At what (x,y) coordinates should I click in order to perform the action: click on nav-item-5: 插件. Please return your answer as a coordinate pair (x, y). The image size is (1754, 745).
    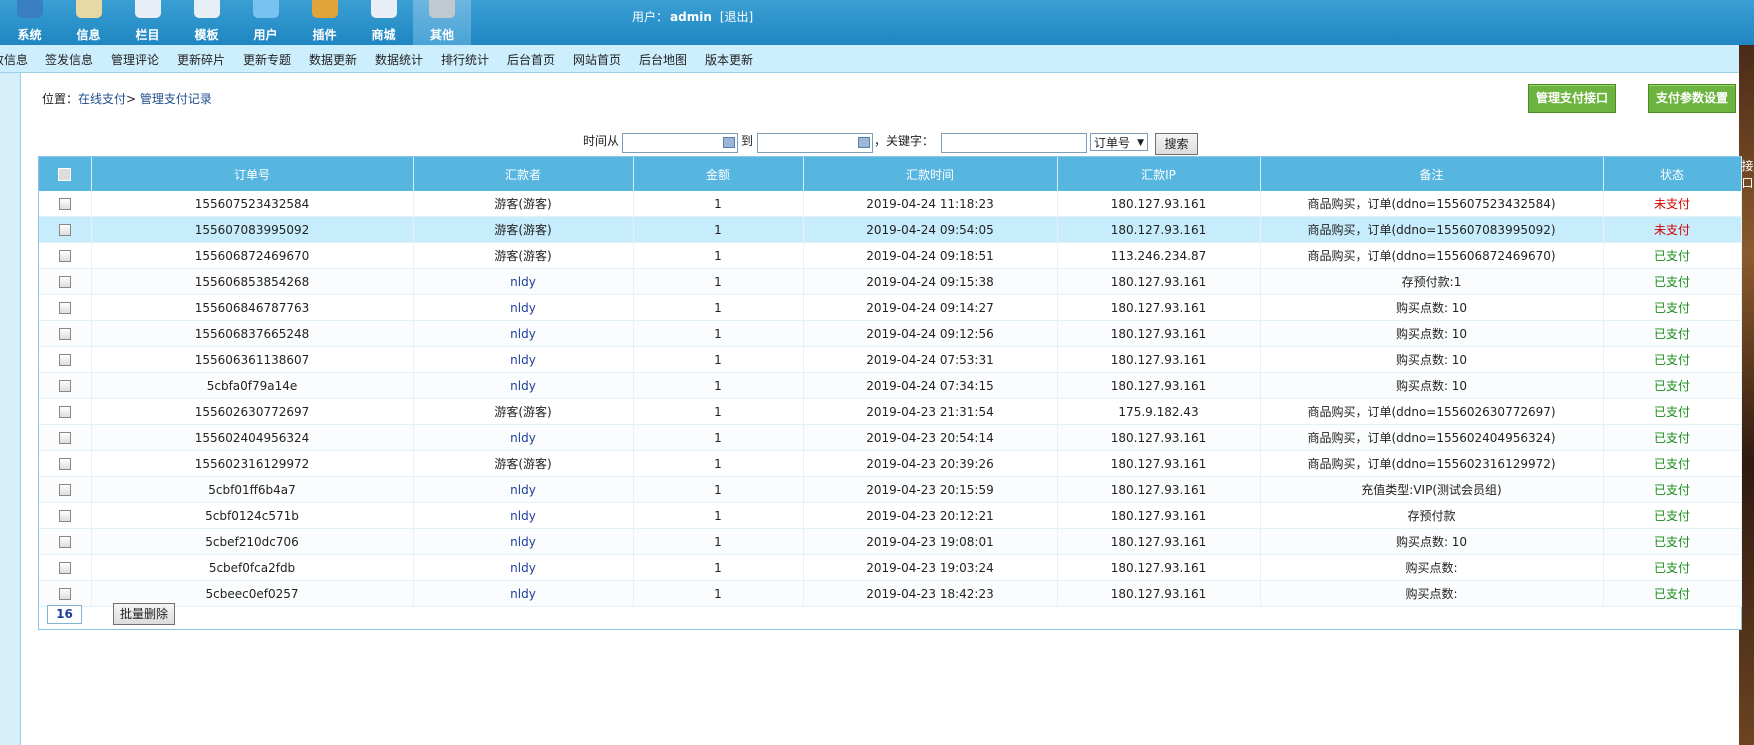
    Looking at the image, I should click on (324, 22).